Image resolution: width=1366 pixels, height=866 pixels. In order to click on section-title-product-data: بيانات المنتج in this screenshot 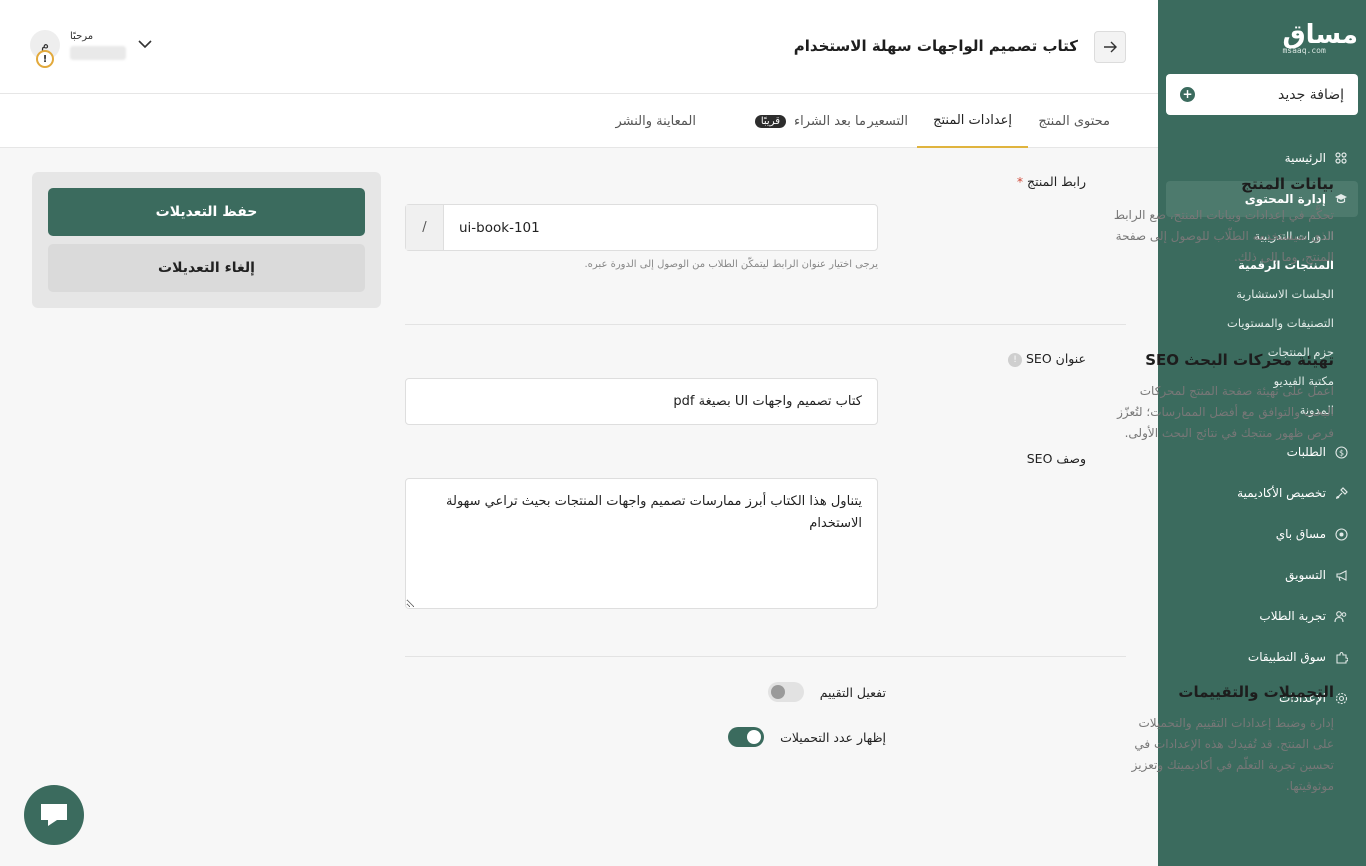, I will do `click(1287, 184)`.